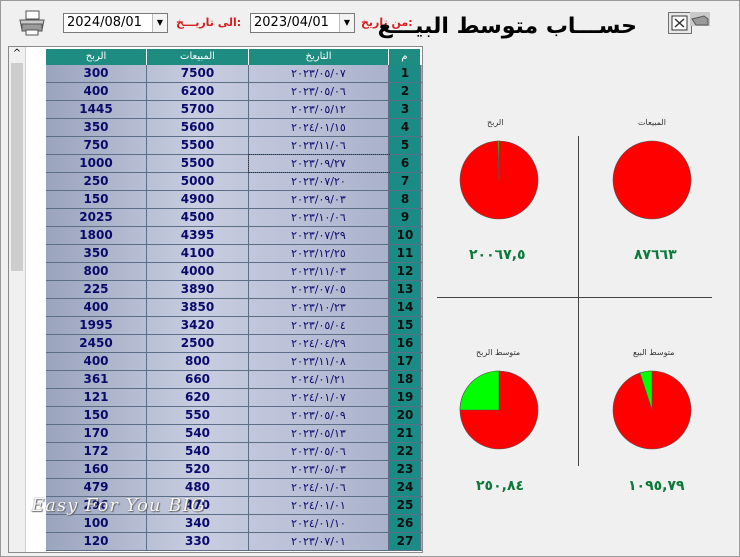 The width and height of the screenshot is (740, 557). What do you see at coordinates (319, 145) in the screenshot?
I see `cell-date: ٢٠٢٣/١١/٠٦` at bounding box center [319, 145].